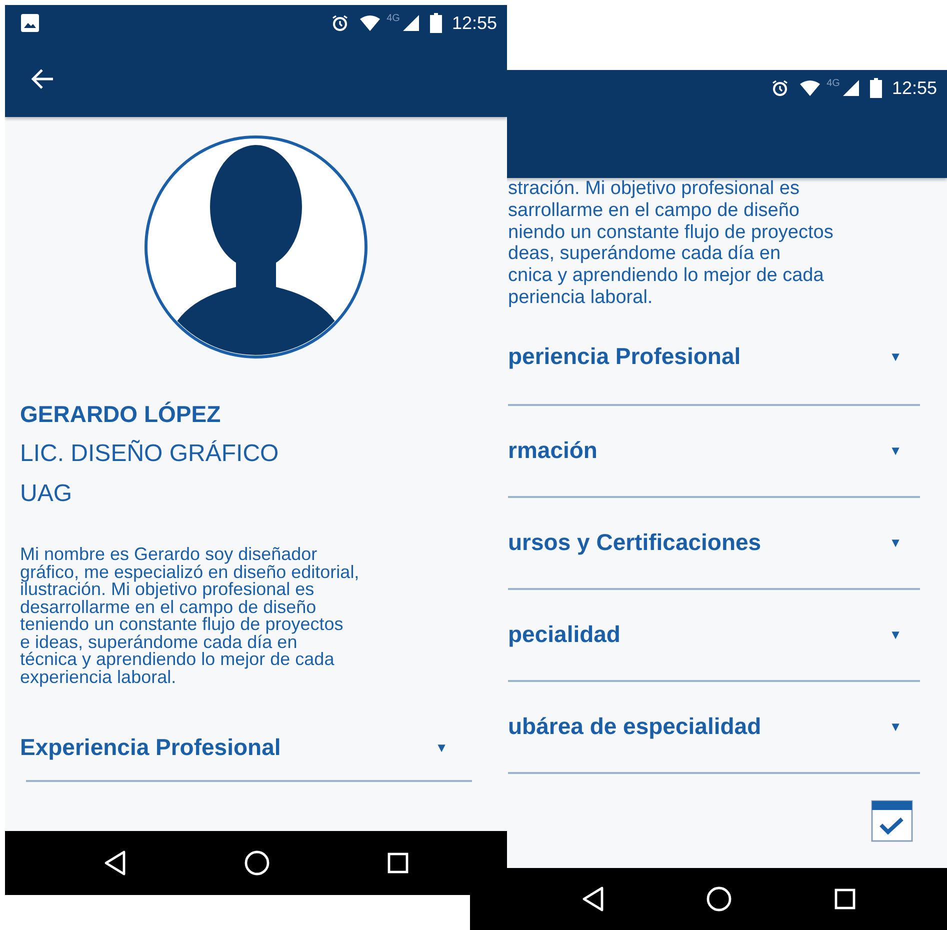  What do you see at coordinates (671, 243) in the screenshot?
I see `bio-text: stración. Mi objetivo profesional es sarrollarme en el campo de diseño niendo un constante flujo de proyectos deas, superándome cada día en cnica y aprendiendo lo mejor de cada periencia laboral.` at bounding box center [671, 243].